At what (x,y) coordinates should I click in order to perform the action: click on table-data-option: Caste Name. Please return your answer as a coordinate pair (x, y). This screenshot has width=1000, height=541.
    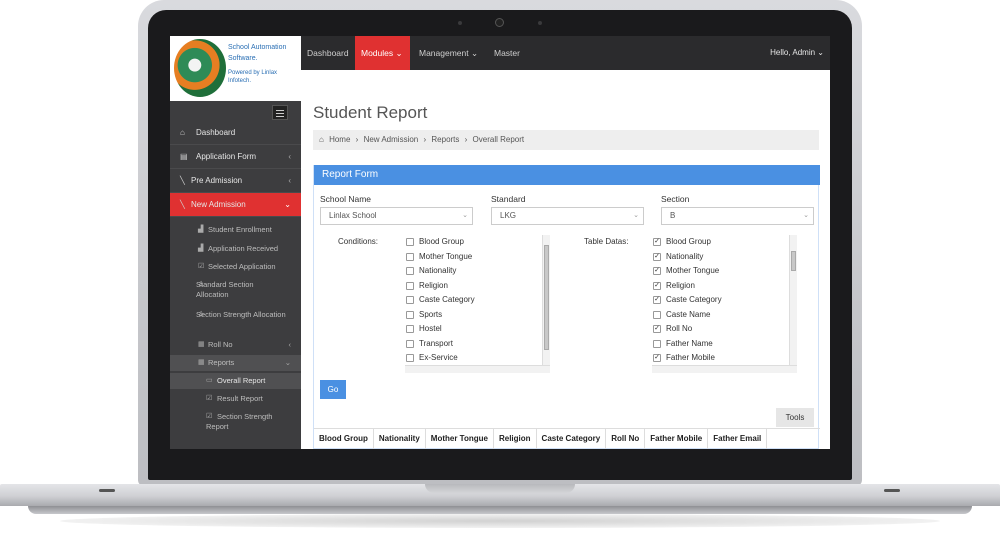
    Looking at the image, I should click on (724, 315).